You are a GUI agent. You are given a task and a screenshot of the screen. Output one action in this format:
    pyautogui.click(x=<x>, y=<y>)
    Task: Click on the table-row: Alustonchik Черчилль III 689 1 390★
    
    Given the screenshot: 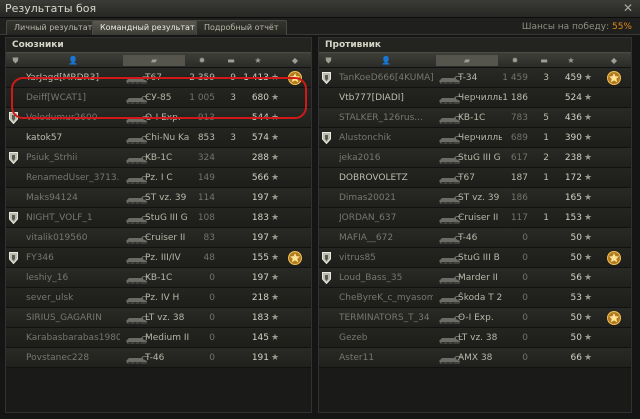 What is the action you would take?
    pyautogui.click(x=475, y=138)
    